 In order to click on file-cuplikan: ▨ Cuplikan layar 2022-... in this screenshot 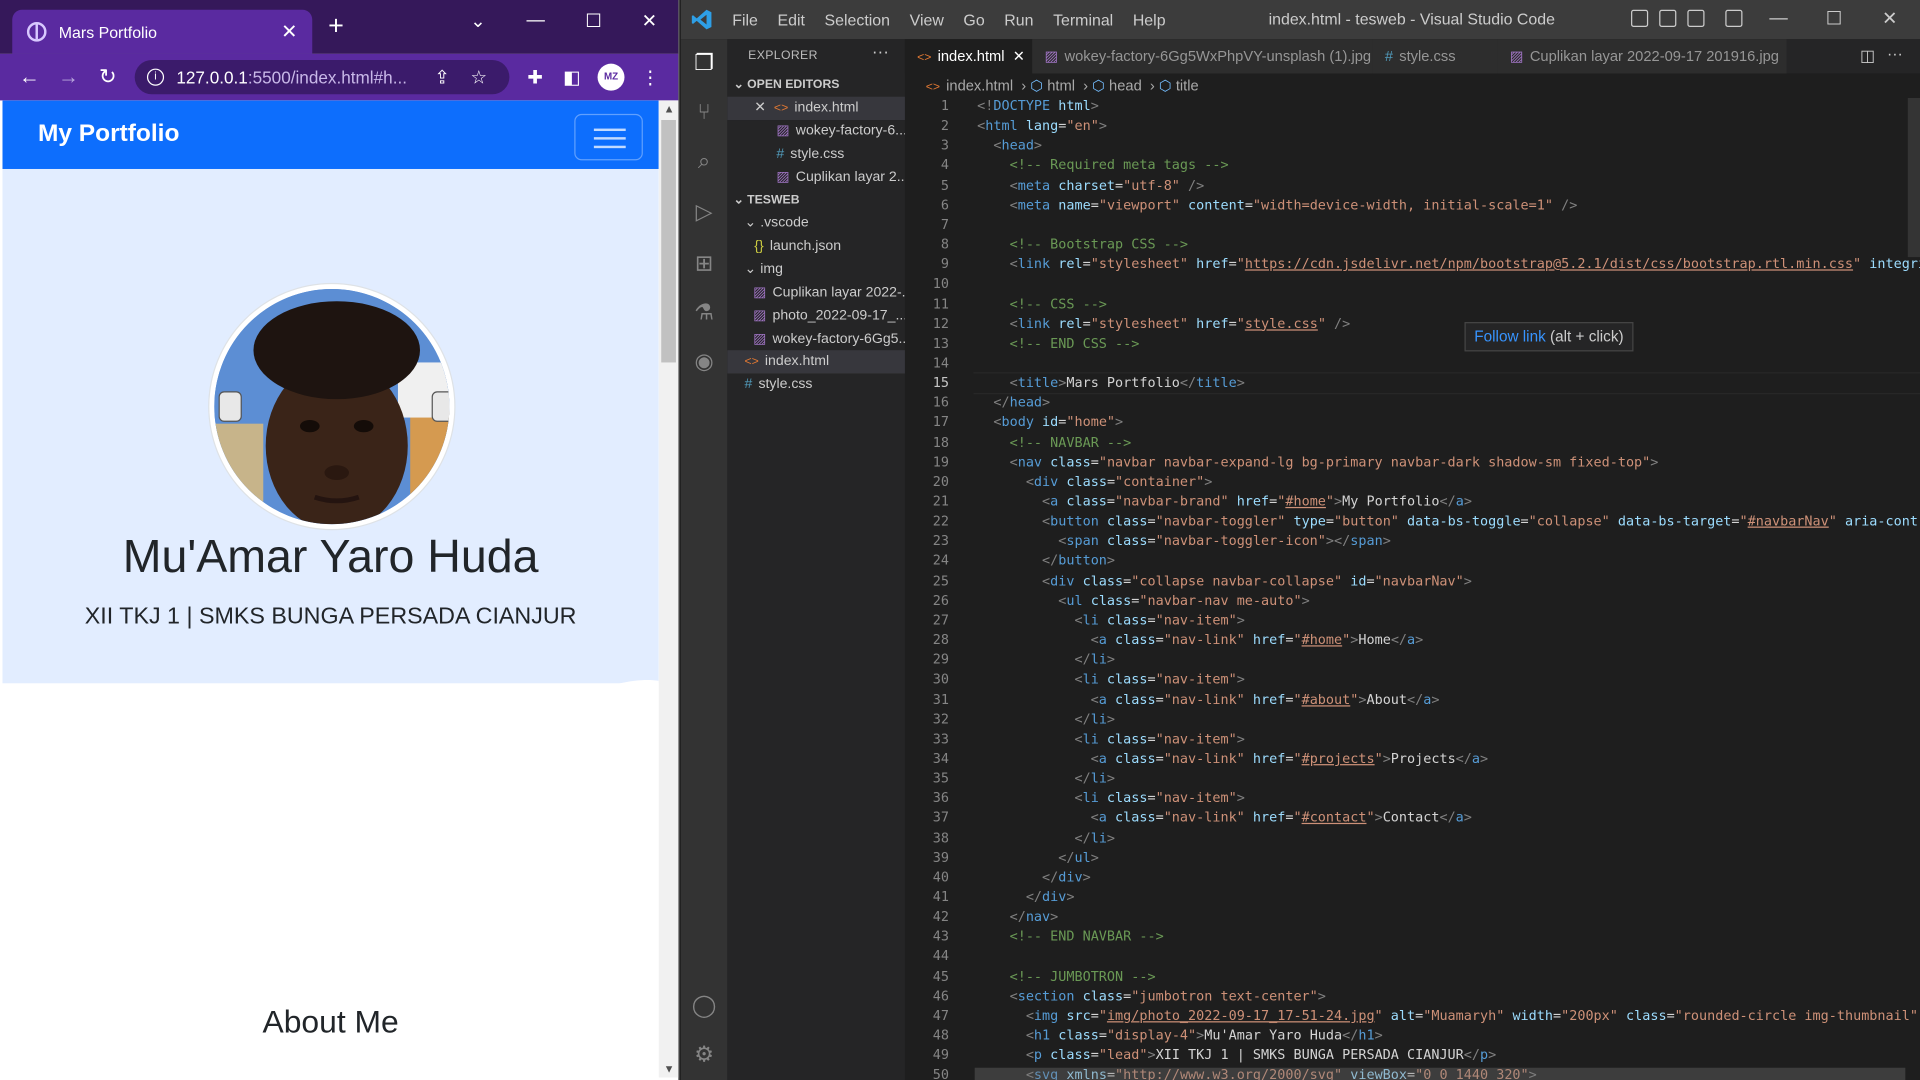, I will do `click(816, 293)`.